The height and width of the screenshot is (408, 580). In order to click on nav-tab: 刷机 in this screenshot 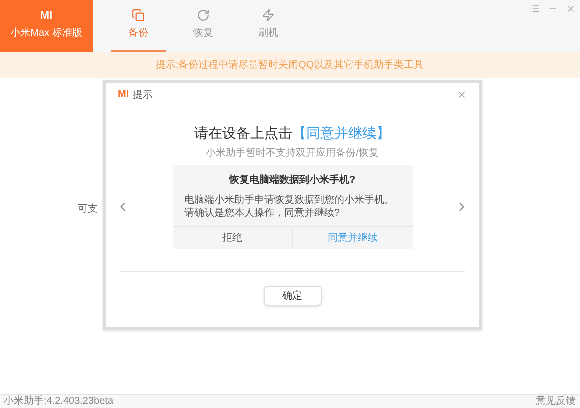, I will do `click(268, 26)`.